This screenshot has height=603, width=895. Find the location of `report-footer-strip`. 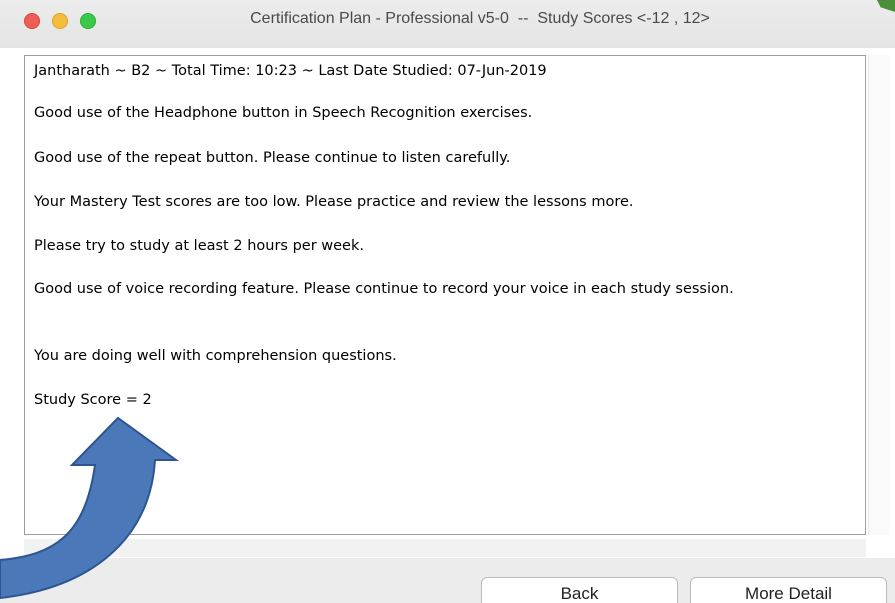

report-footer-strip is located at coordinates (445, 548).